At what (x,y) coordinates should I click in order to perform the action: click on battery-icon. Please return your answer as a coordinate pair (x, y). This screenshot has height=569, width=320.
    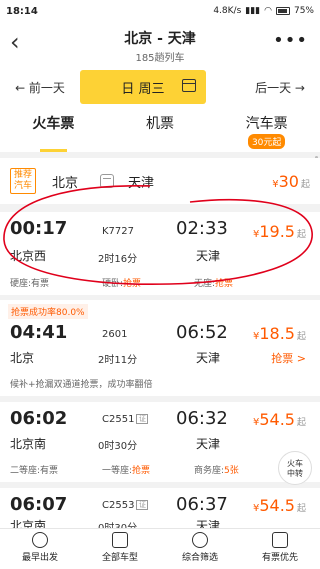
    Looking at the image, I should click on (282, 11).